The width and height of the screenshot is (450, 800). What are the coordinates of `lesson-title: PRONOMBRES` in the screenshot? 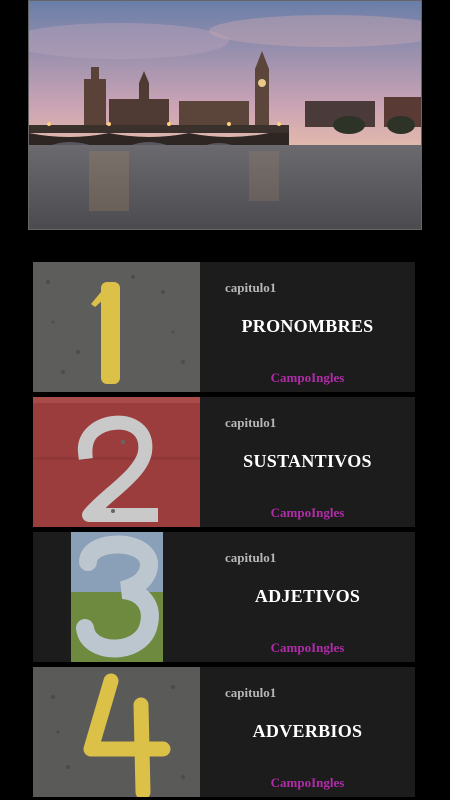 It's located at (307, 326).